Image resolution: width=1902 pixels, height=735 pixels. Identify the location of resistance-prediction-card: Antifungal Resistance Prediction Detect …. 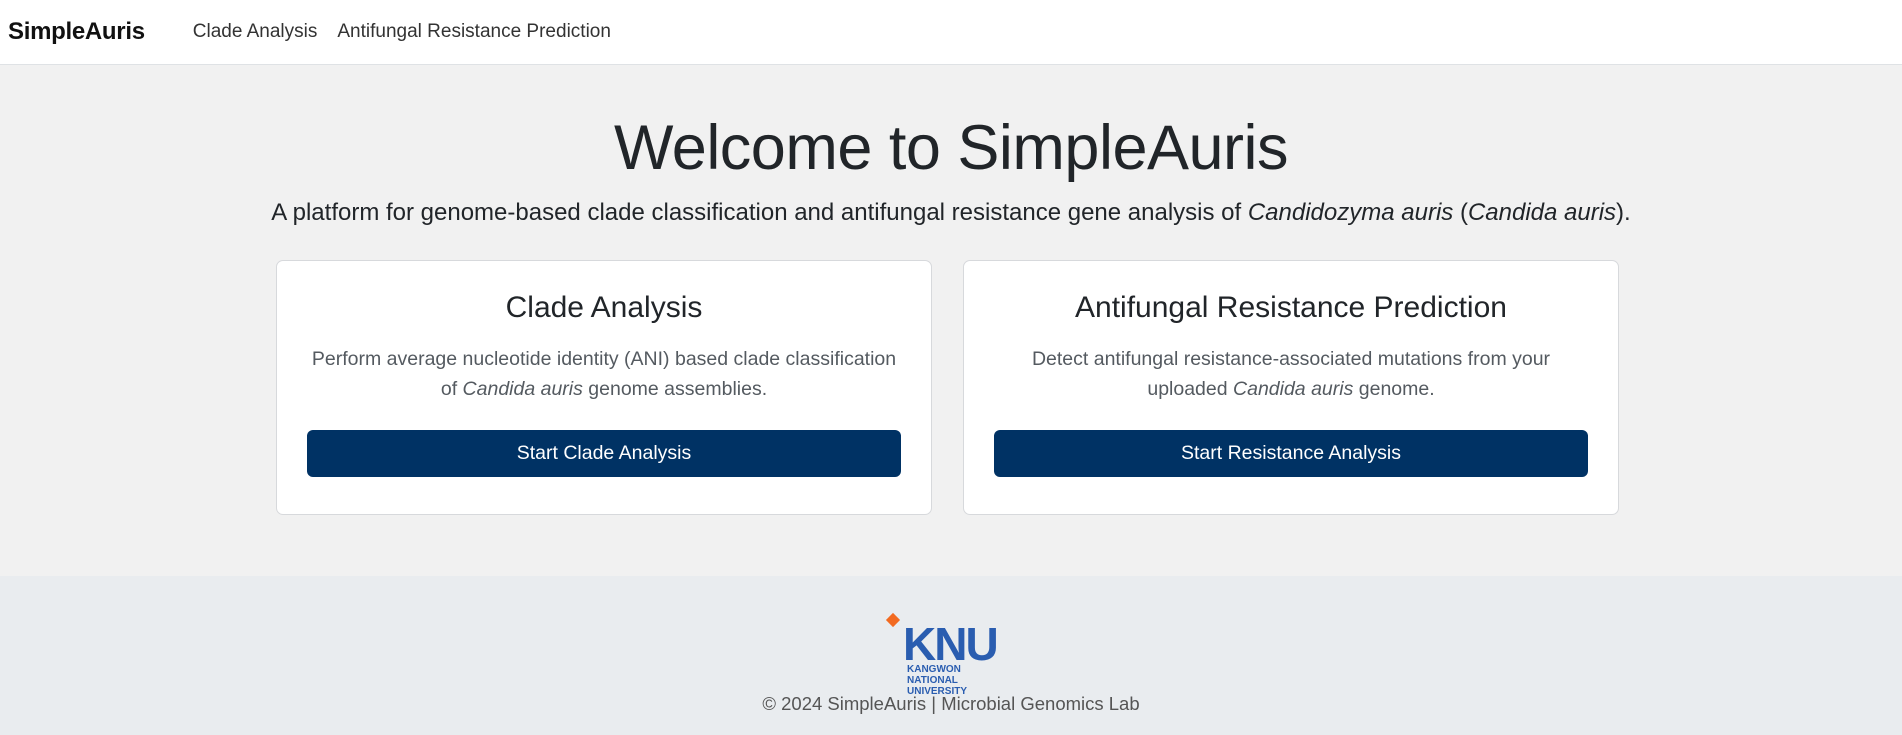
(1291, 387).